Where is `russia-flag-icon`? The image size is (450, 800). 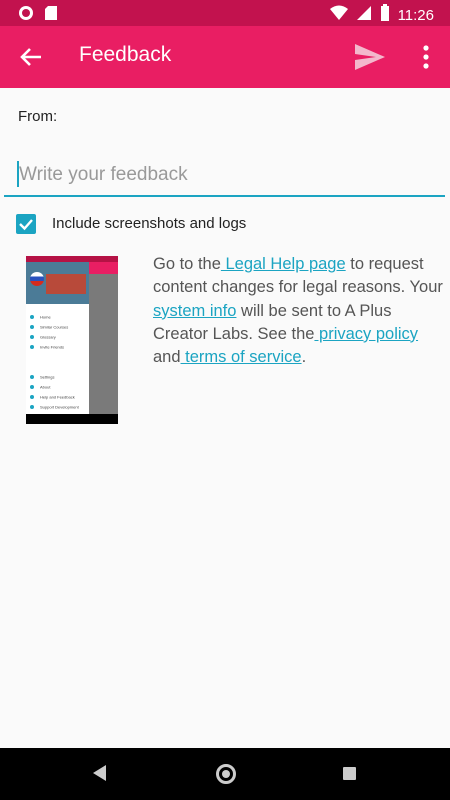 russia-flag-icon is located at coordinates (37, 279).